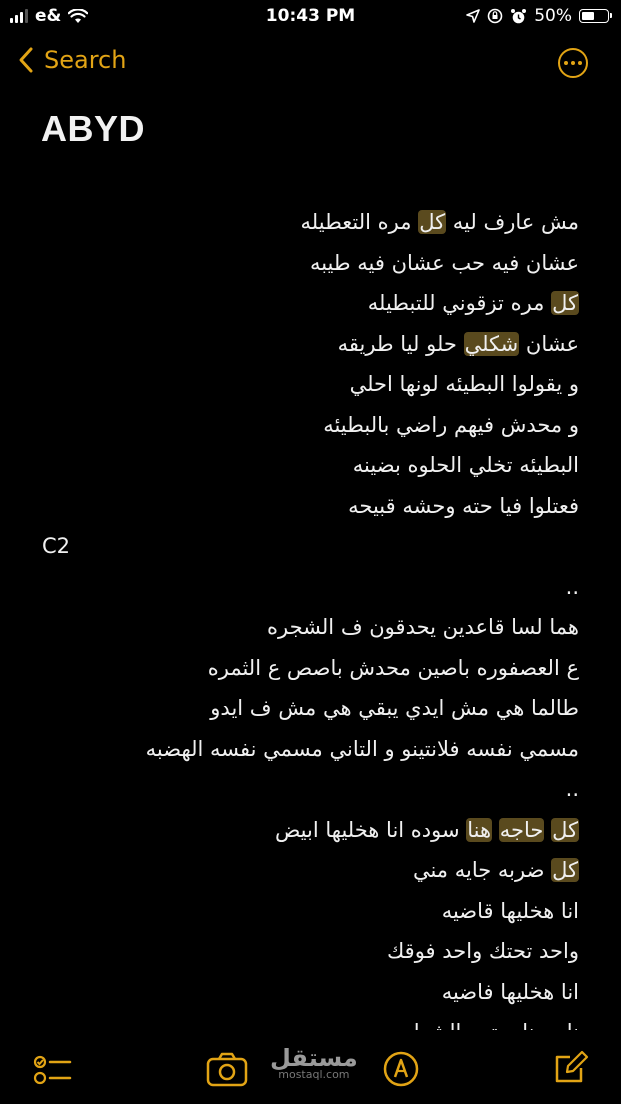 This screenshot has width=621, height=1104. I want to click on watermark: مستقل mostaql.com, so click(314, 1062).